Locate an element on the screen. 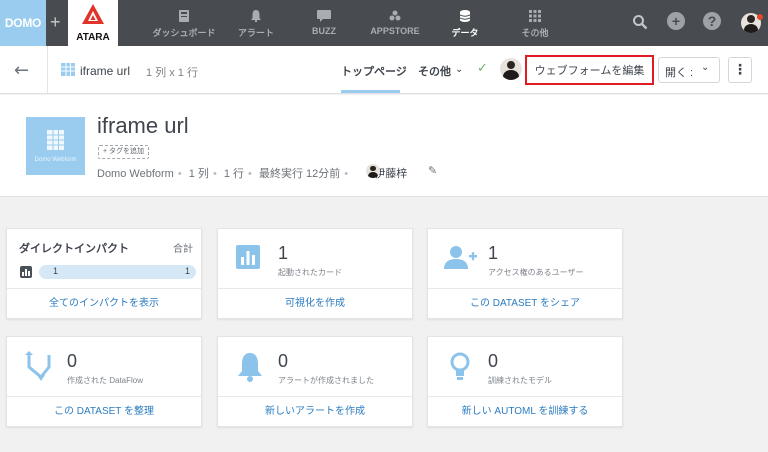 The width and height of the screenshot is (768, 452). instance-logo: ATARA is located at coordinates (93, 23).